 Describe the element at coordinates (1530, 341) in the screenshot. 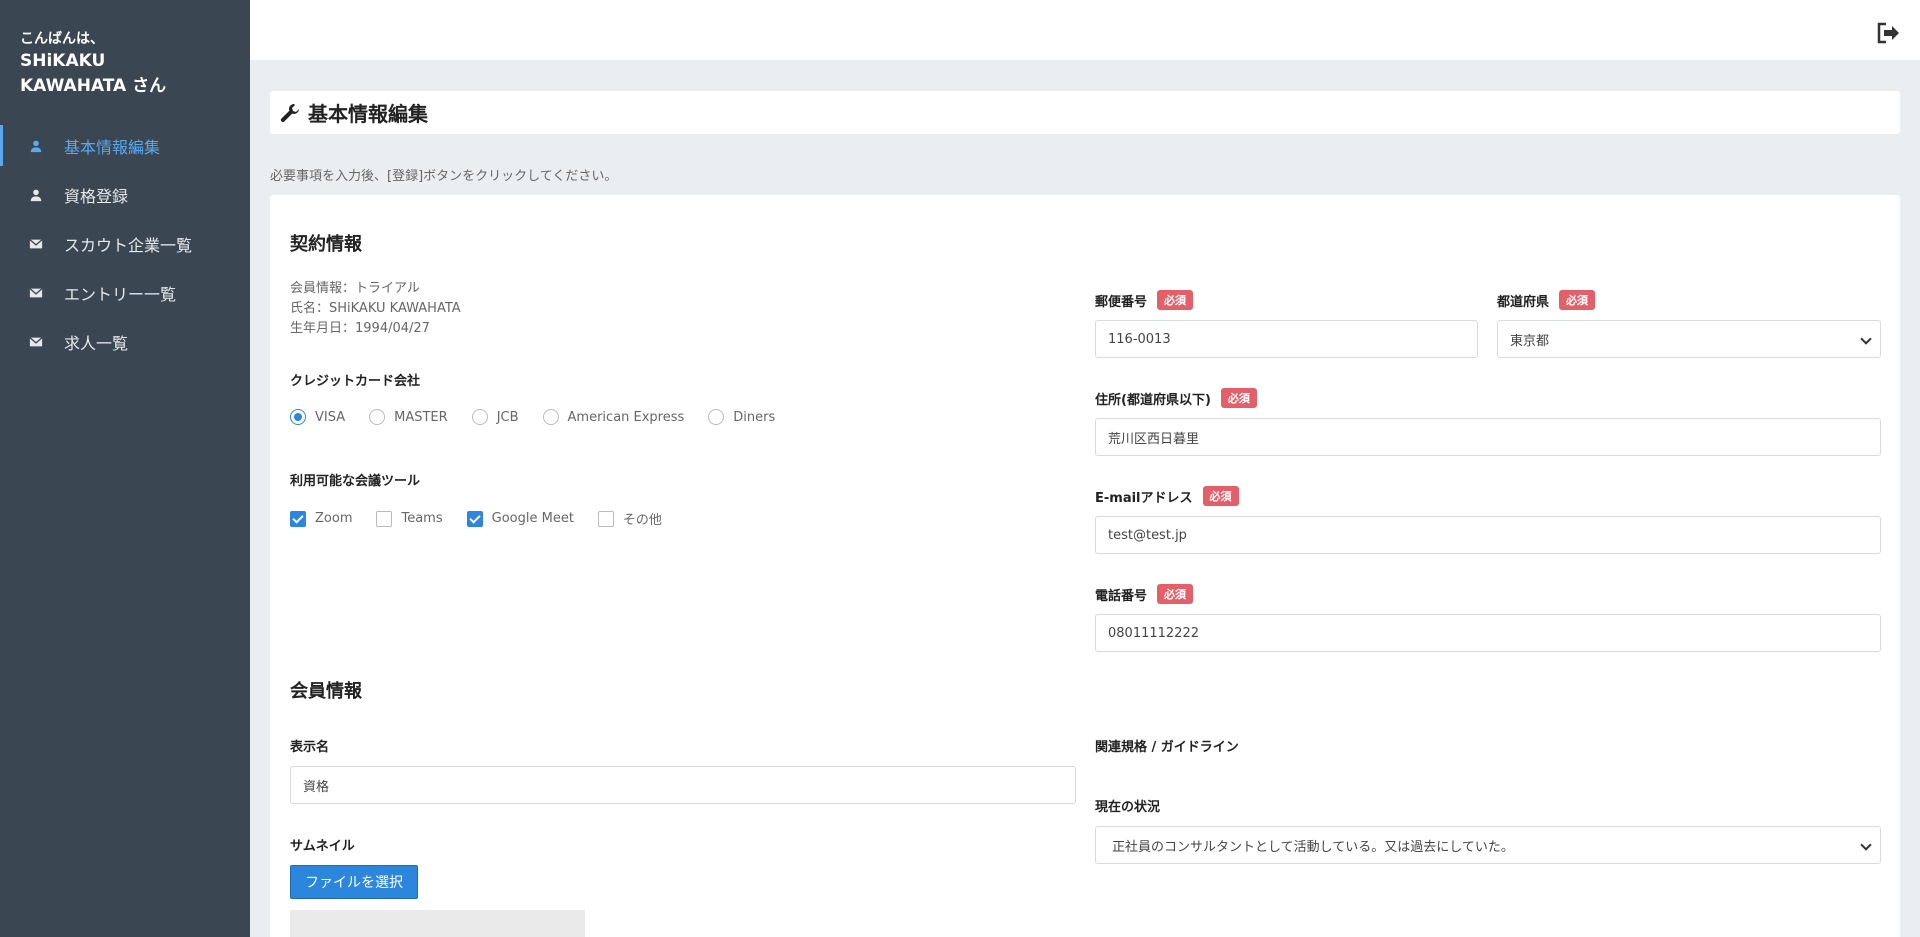

I see `prefecture-value: 東京都` at that location.